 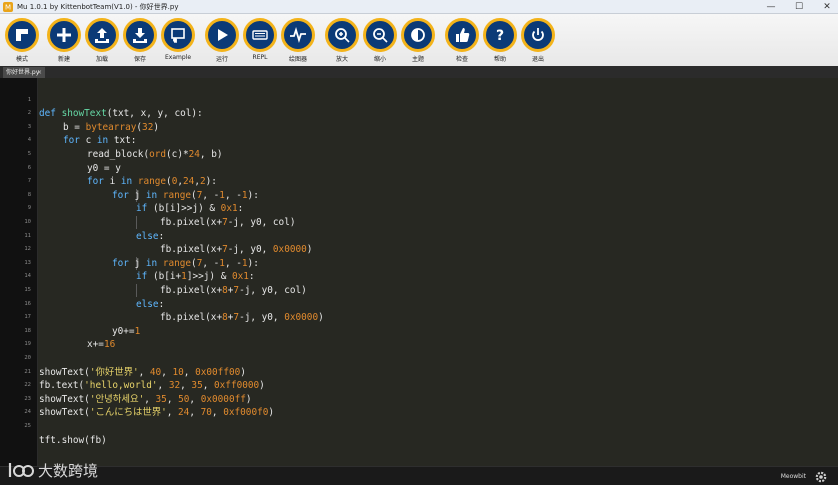 I want to click on svg-text: M, so click(x=8, y=7).